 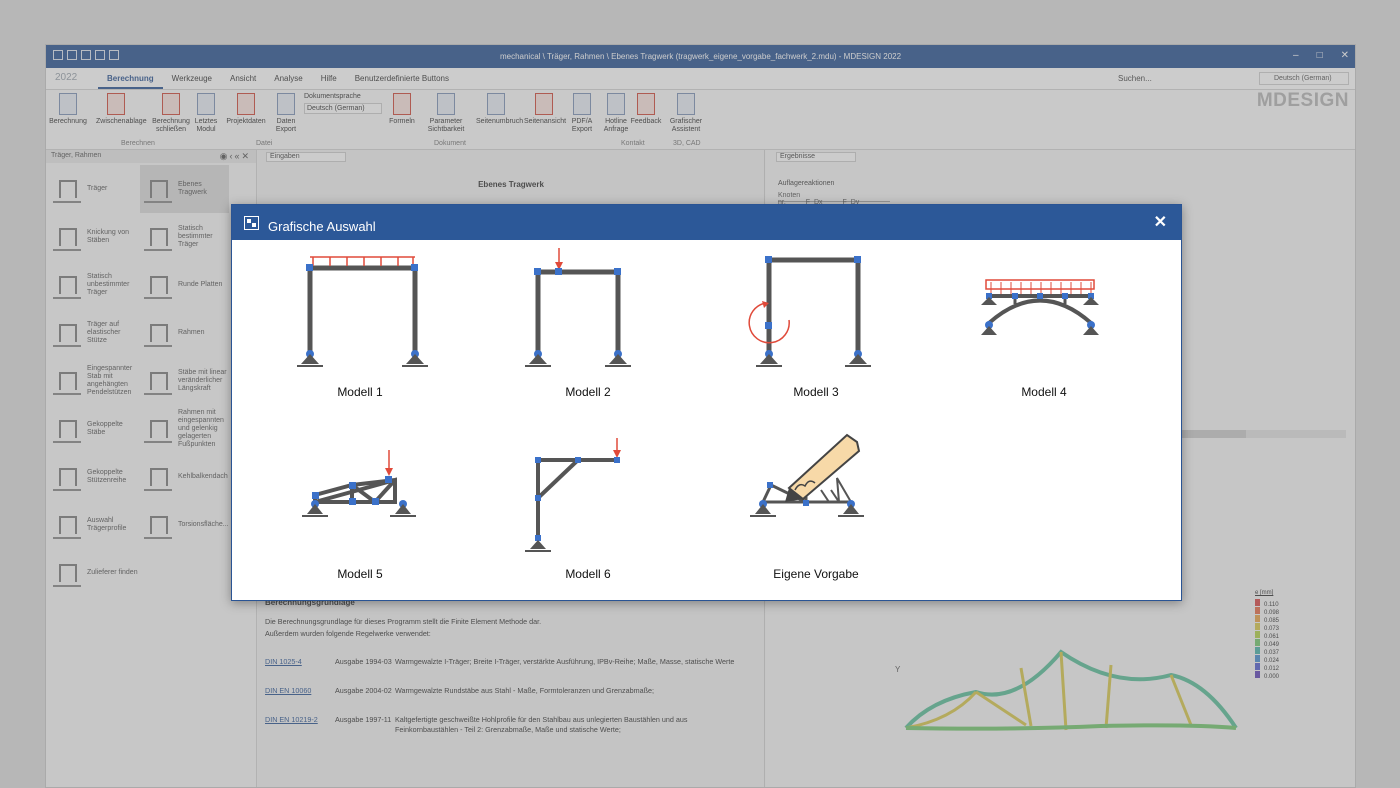 What do you see at coordinates (360, 392) in the screenshot?
I see `model-label: Modell 1` at bounding box center [360, 392].